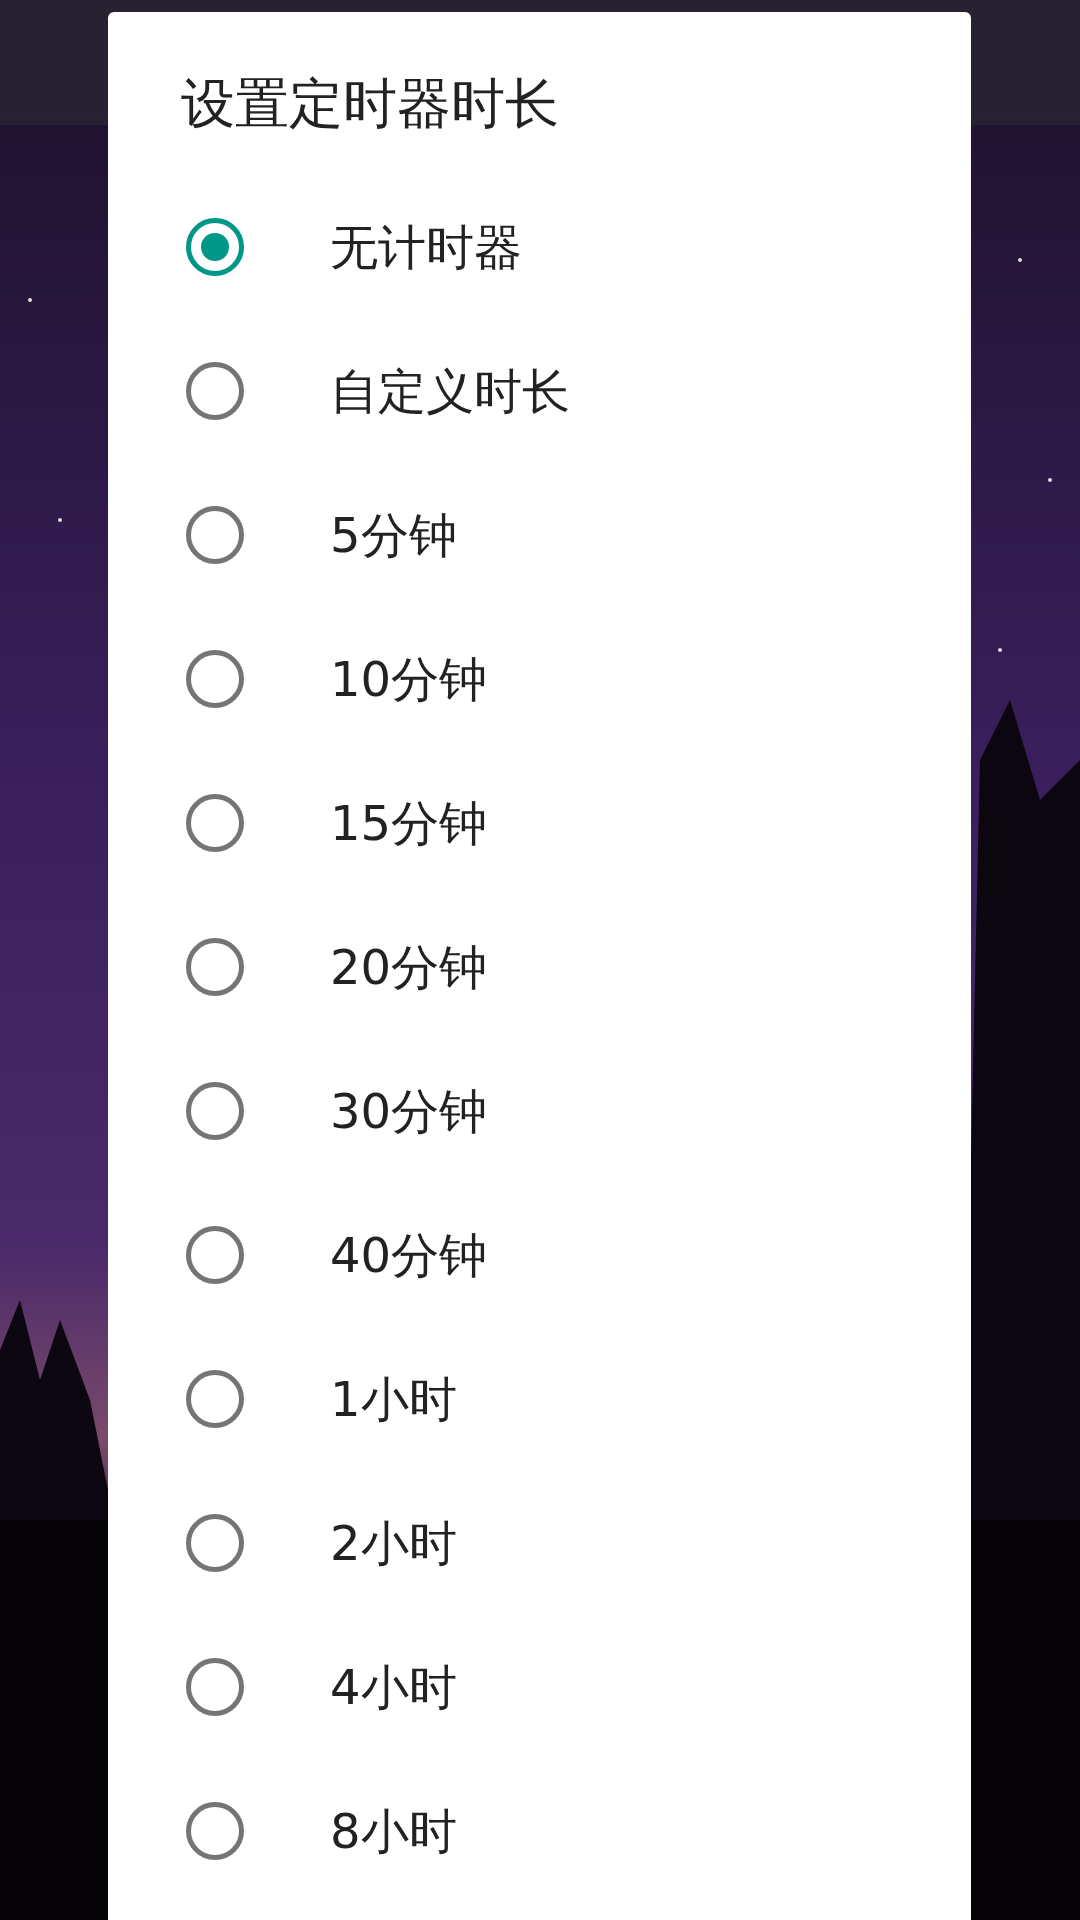 This screenshot has width=1080, height=1920. Describe the element at coordinates (409, 678) in the screenshot. I see `option-label: 10分钟` at that location.